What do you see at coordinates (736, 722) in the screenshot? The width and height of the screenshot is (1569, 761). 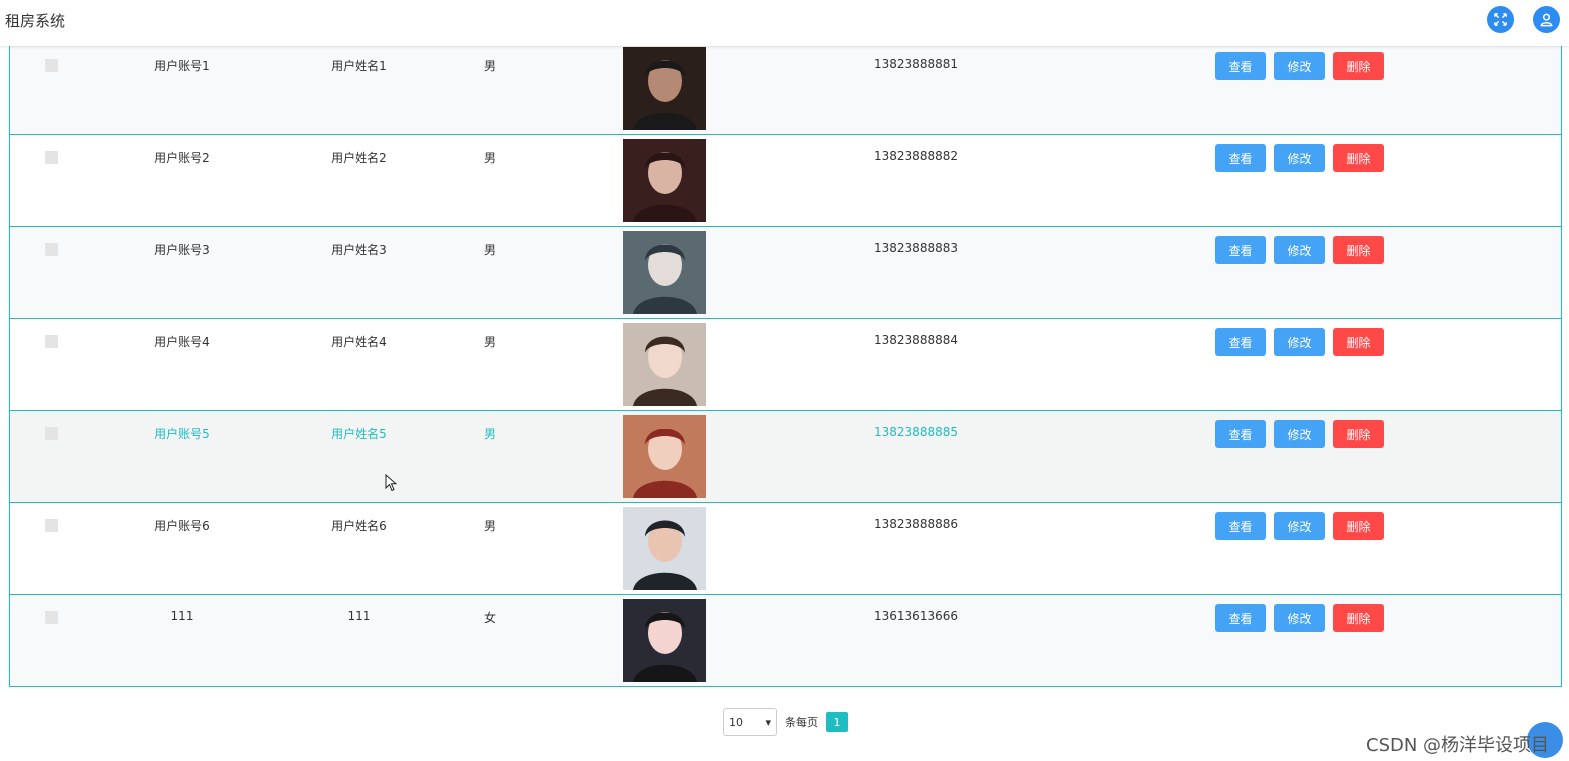 I see `page-size-value: 10` at bounding box center [736, 722].